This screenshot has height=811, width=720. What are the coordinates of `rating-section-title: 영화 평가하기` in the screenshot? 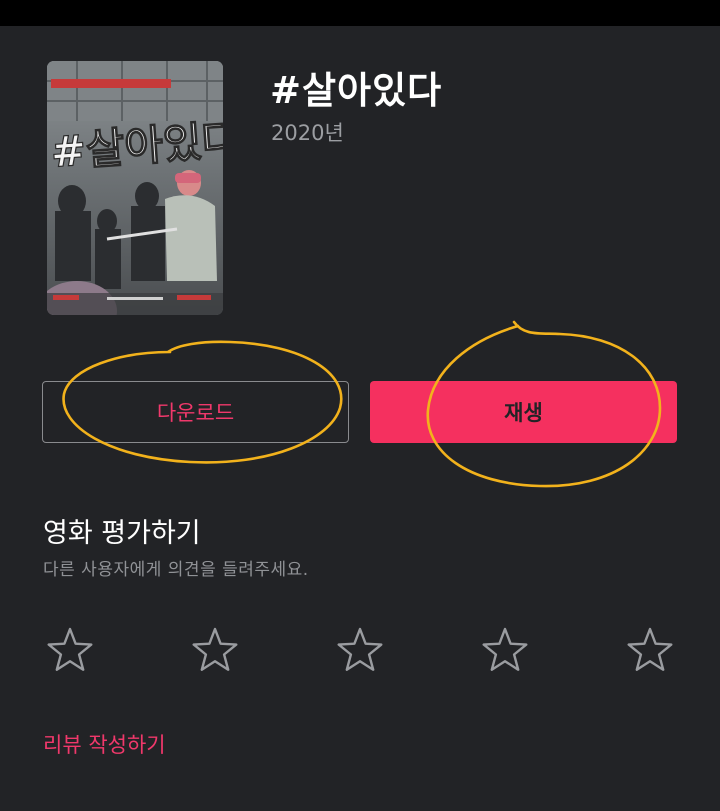 It's located at (122, 533).